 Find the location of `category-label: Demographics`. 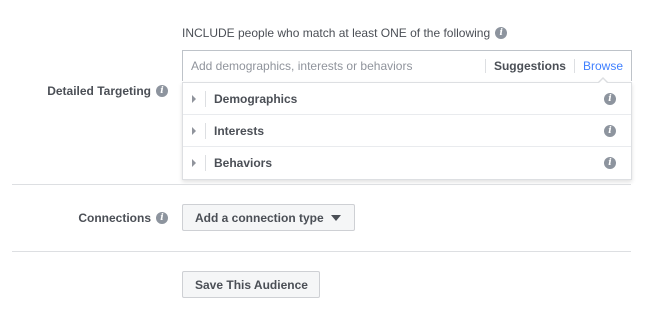

category-label: Demographics is located at coordinates (256, 98).